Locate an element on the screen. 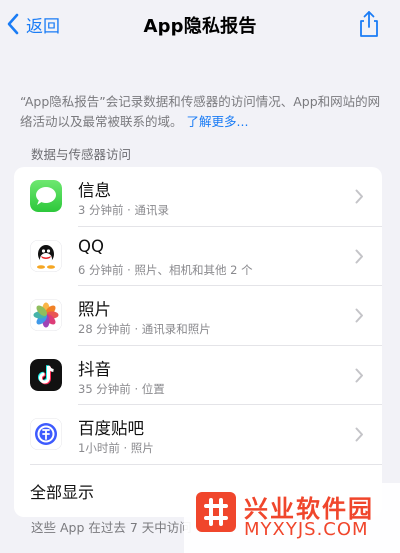 The width and height of the screenshot is (400, 553). watermark-url: MYXYJS.COM is located at coordinates (306, 529).